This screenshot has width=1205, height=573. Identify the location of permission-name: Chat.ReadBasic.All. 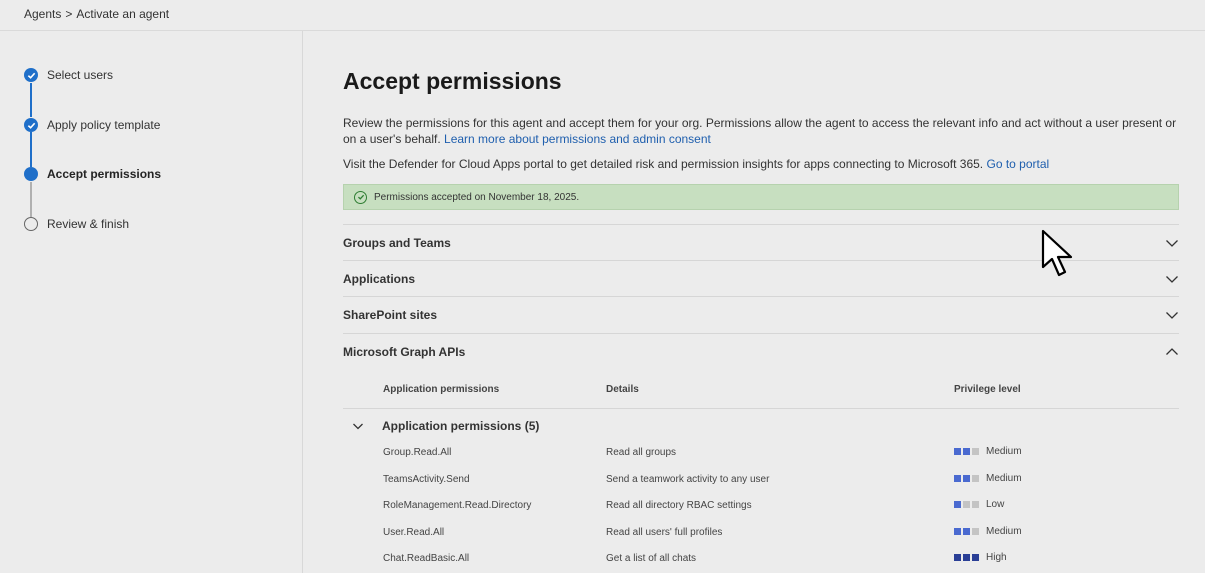
(426, 558).